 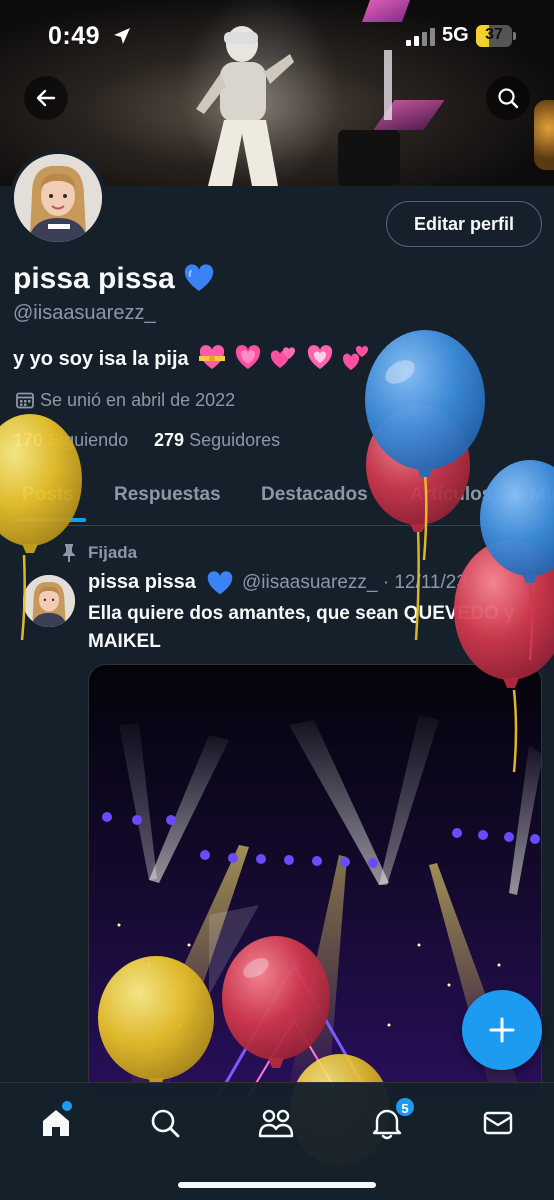 I want to click on status-time: 0:49, so click(x=74, y=36).